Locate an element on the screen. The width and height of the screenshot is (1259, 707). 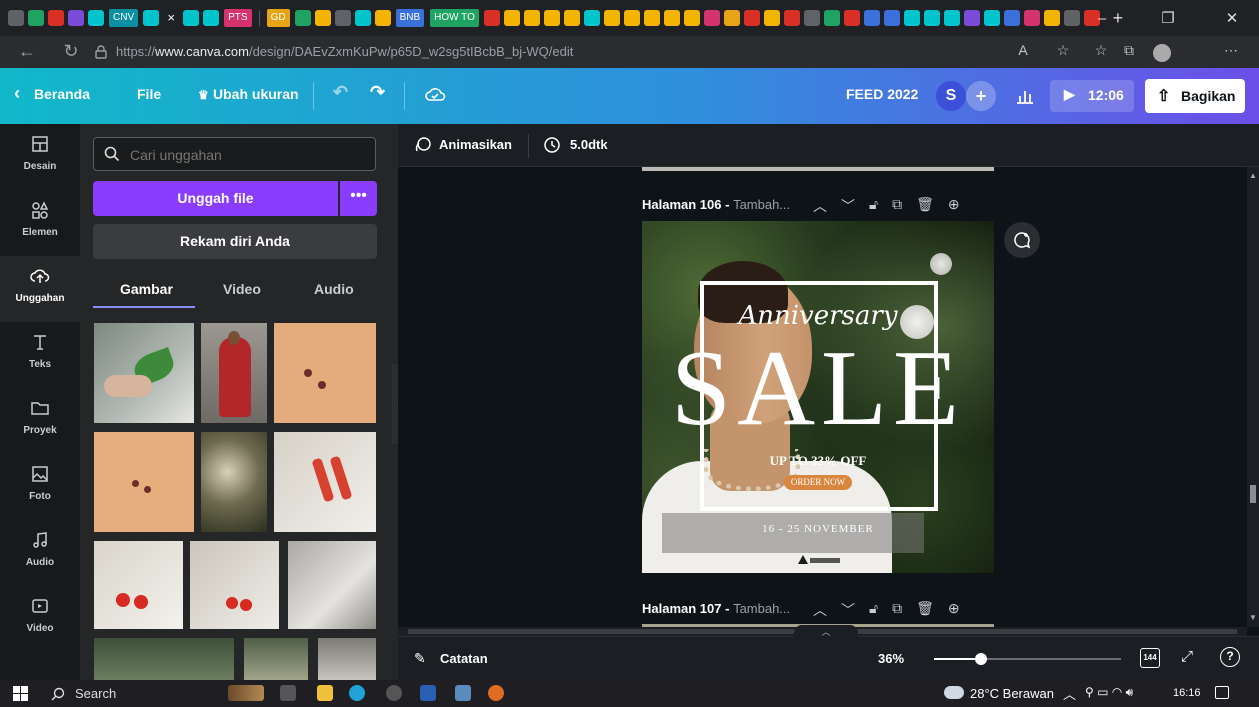
taskbar-search-box: Search is located at coordinates (95, 693).